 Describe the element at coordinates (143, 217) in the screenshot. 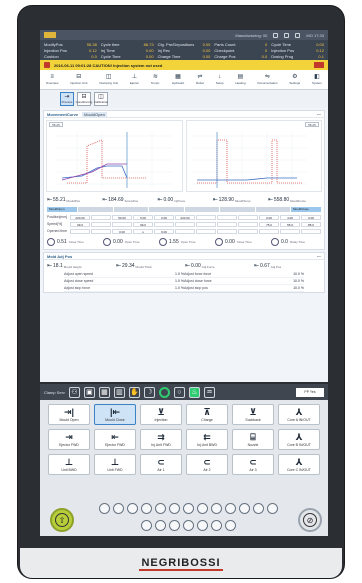

I see `profile-cell: 5.00` at that location.